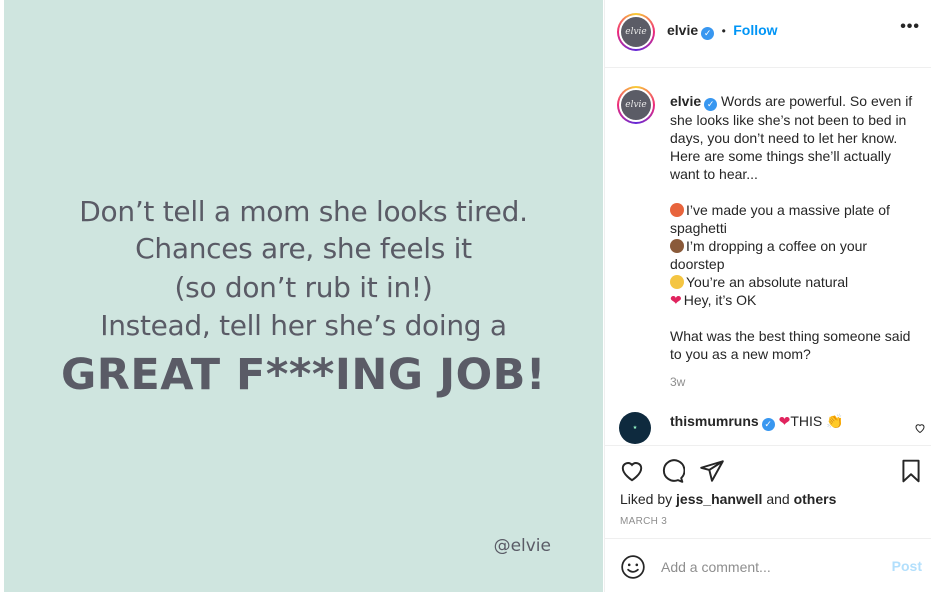  What do you see at coordinates (677, 282) in the screenshot?
I see `smiling-face-emoji-icon` at bounding box center [677, 282].